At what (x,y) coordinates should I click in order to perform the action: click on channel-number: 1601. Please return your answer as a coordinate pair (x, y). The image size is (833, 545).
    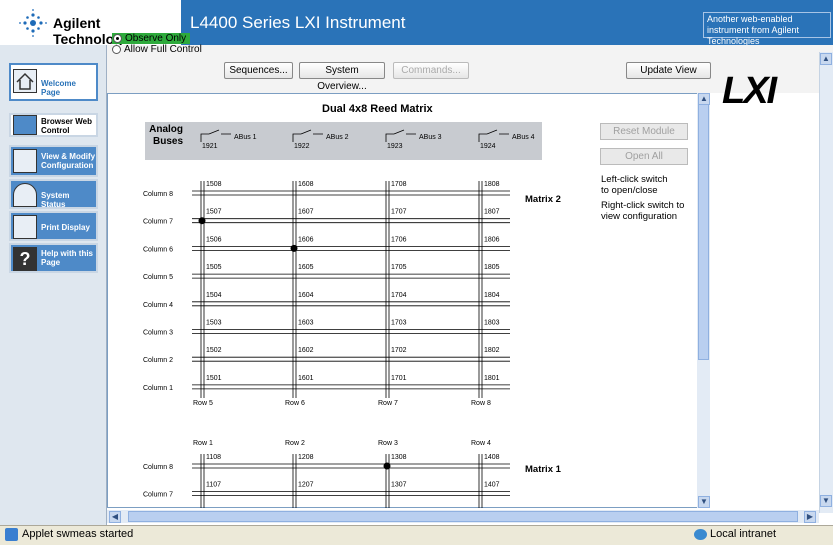
    Looking at the image, I should click on (306, 378).